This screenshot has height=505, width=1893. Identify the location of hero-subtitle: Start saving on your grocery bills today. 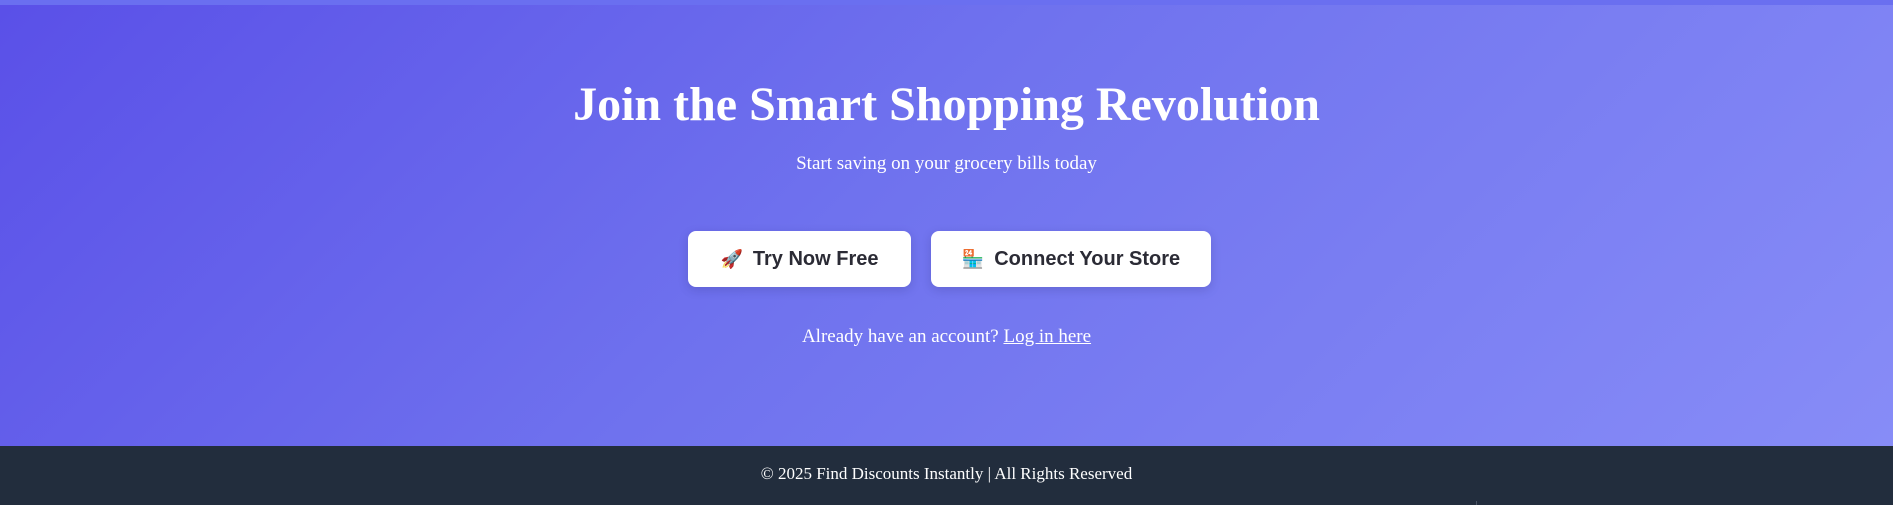
(946, 163).